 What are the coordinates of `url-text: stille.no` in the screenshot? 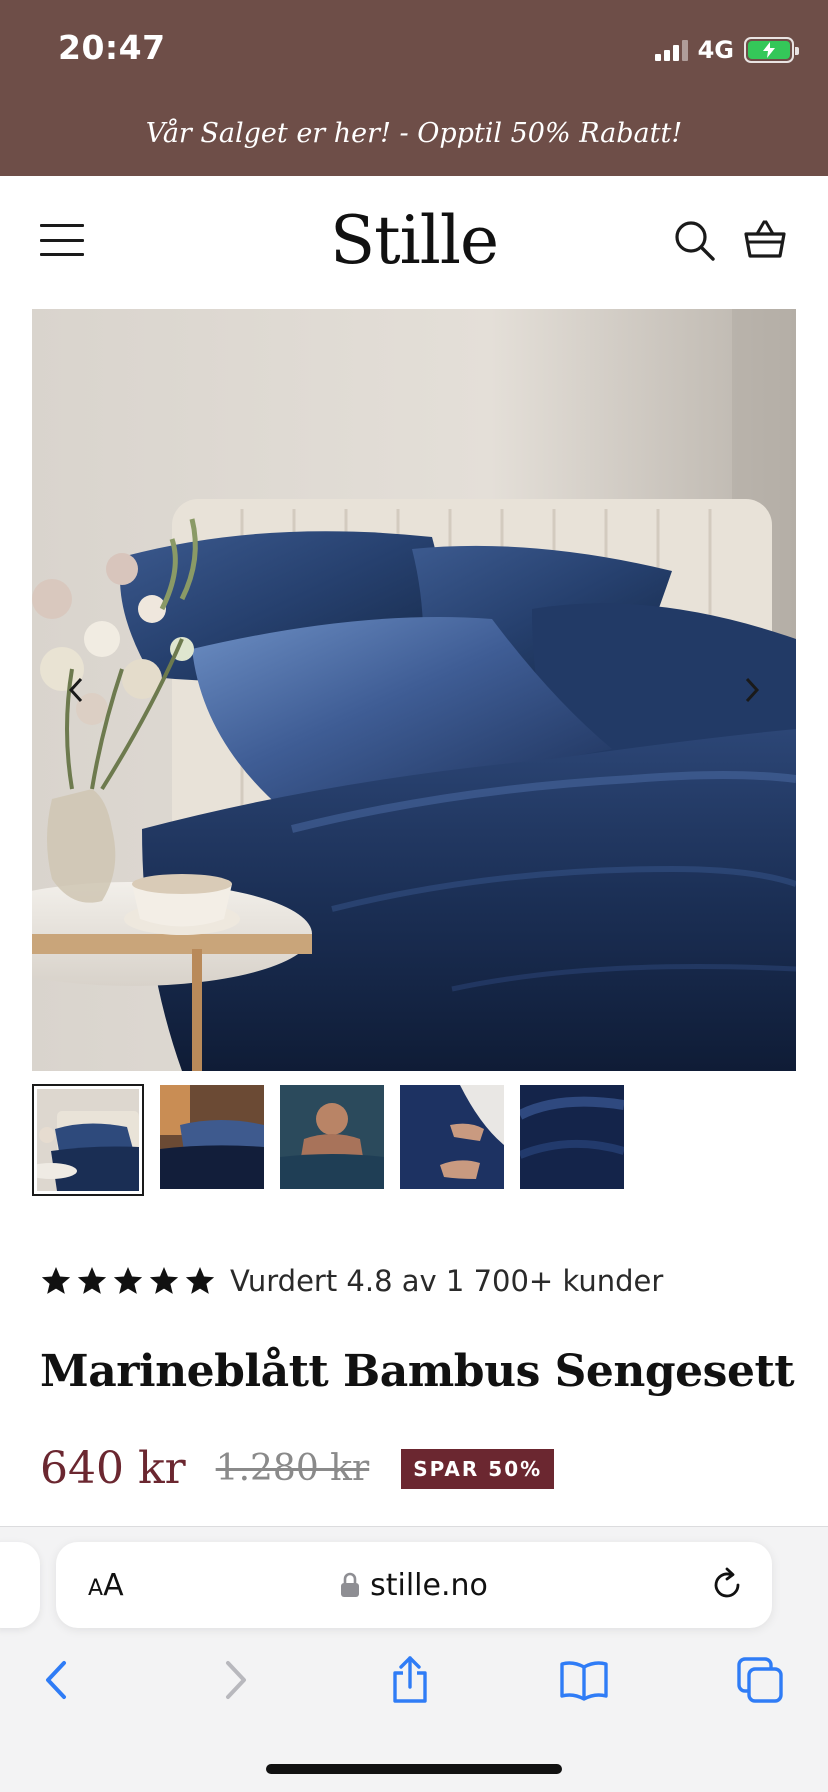 It's located at (429, 1585).